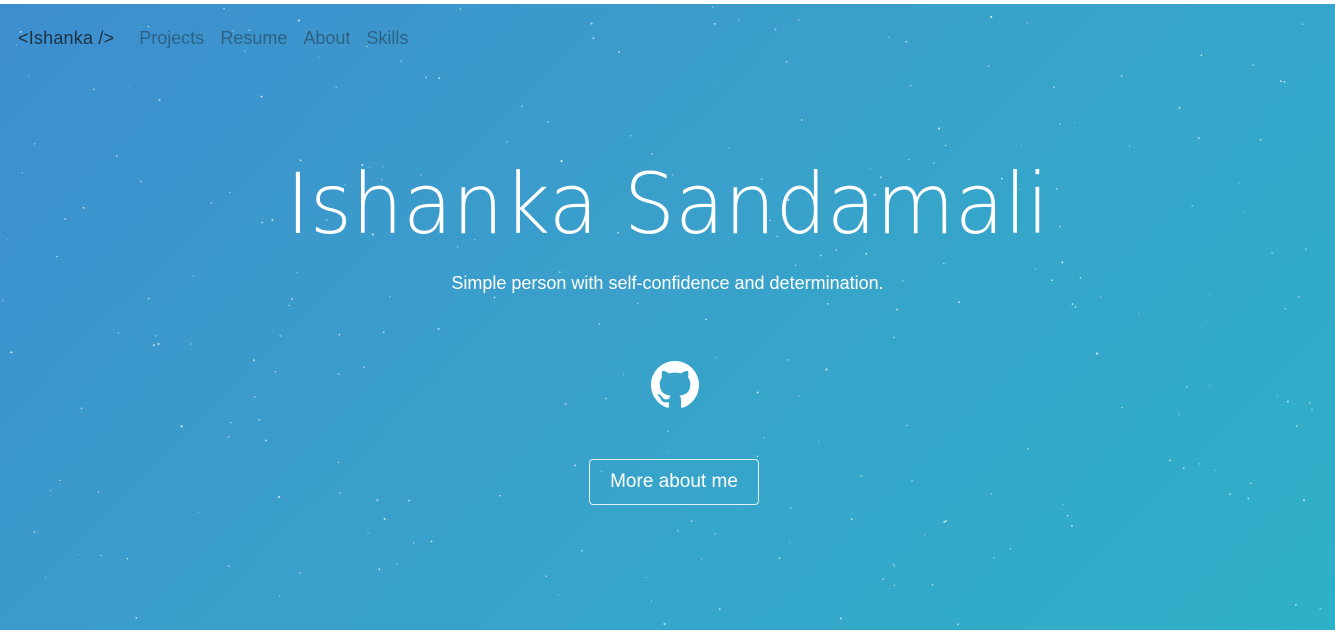 The height and width of the screenshot is (630, 1335). I want to click on nav-link-about: About, so click(326, 38).